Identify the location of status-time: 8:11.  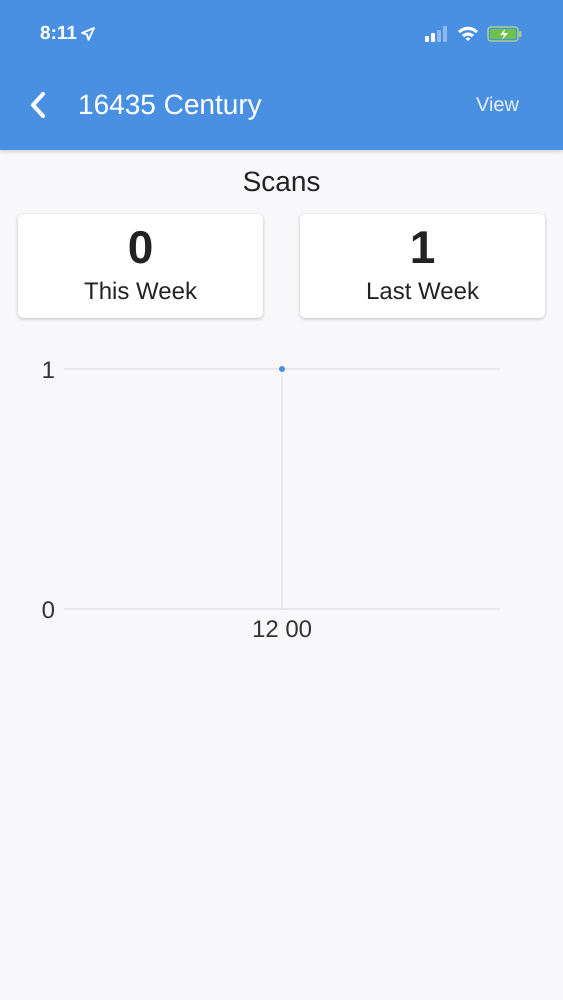
(58, 34).